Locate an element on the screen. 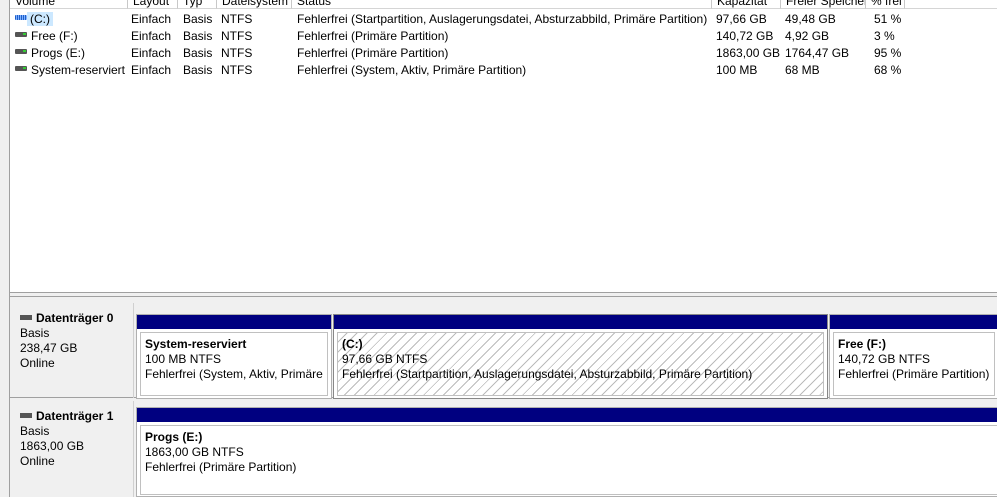 The height and width of the screenshot is (497, 997). disk-0-label: Datenträger 0 Basis 238,47 GB Online is located at coordinates (72, 350).